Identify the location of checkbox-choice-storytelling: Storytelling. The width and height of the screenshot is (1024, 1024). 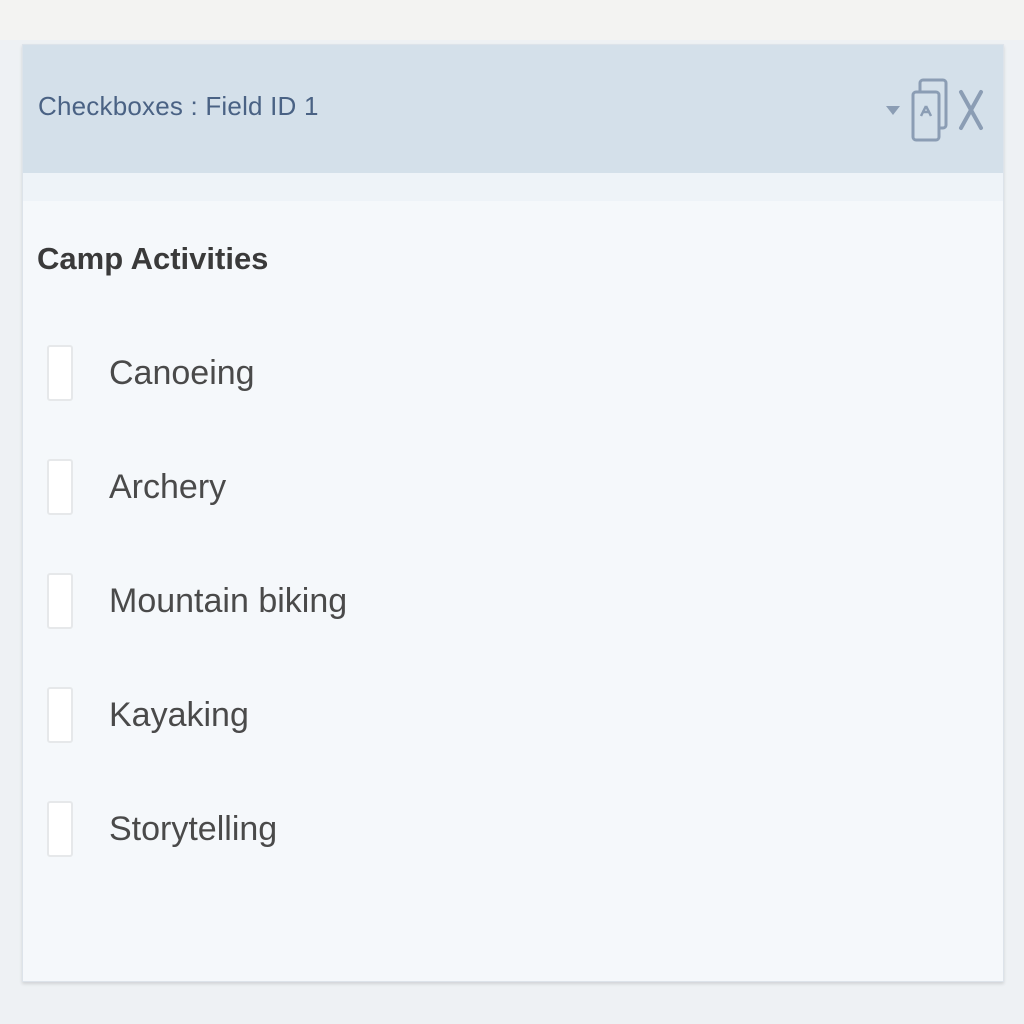
(162, 829).